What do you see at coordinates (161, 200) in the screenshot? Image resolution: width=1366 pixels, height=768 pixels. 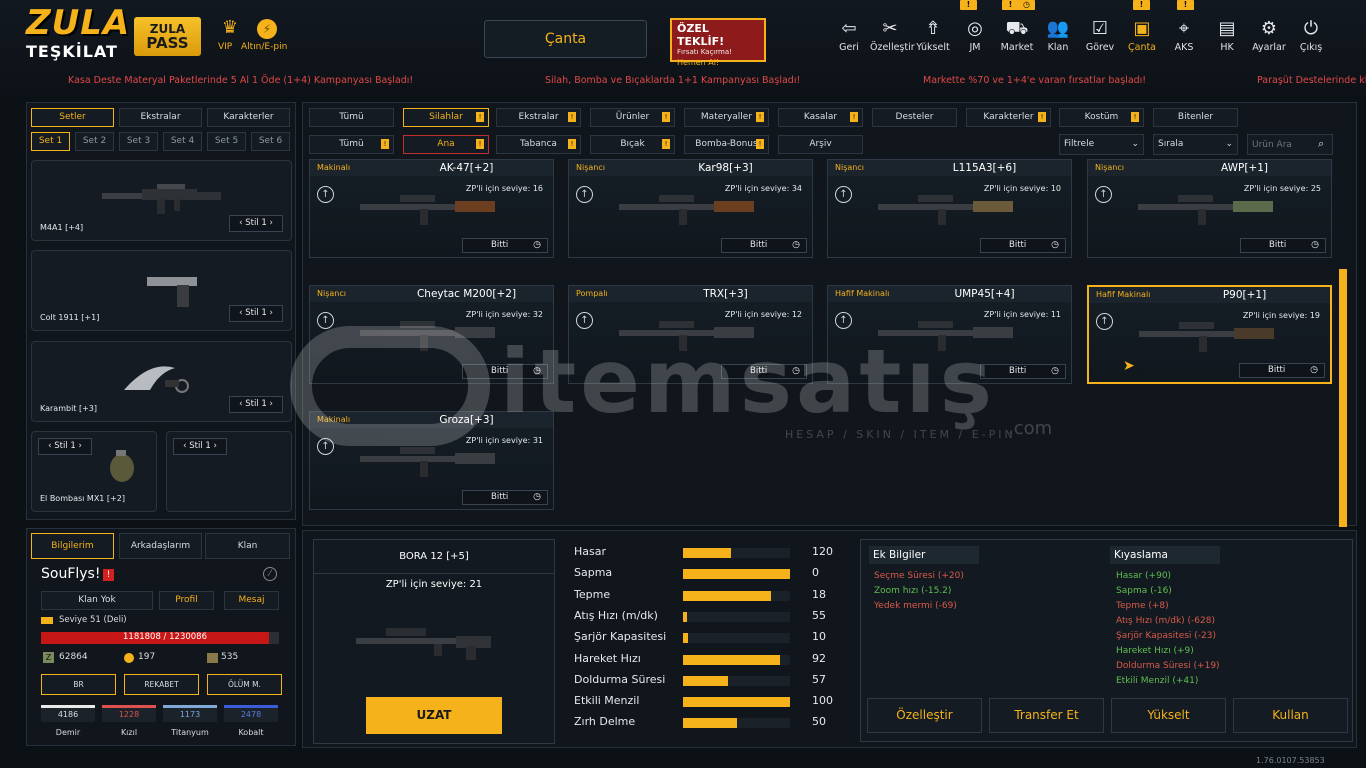 I see `loadout-slot-primary: M4A1 [+4] ‹ Stil 1 ›` at bounding box center [161, 200].